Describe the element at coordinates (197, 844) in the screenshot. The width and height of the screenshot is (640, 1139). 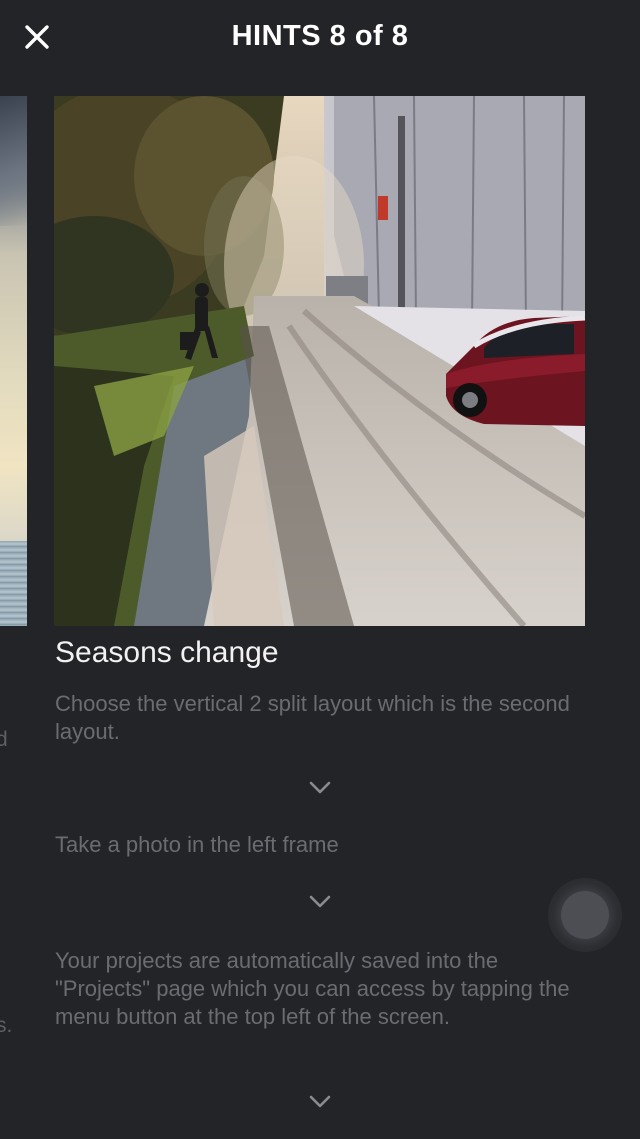
I see `hint-step-text: Take a photo in the left frame` at that location.